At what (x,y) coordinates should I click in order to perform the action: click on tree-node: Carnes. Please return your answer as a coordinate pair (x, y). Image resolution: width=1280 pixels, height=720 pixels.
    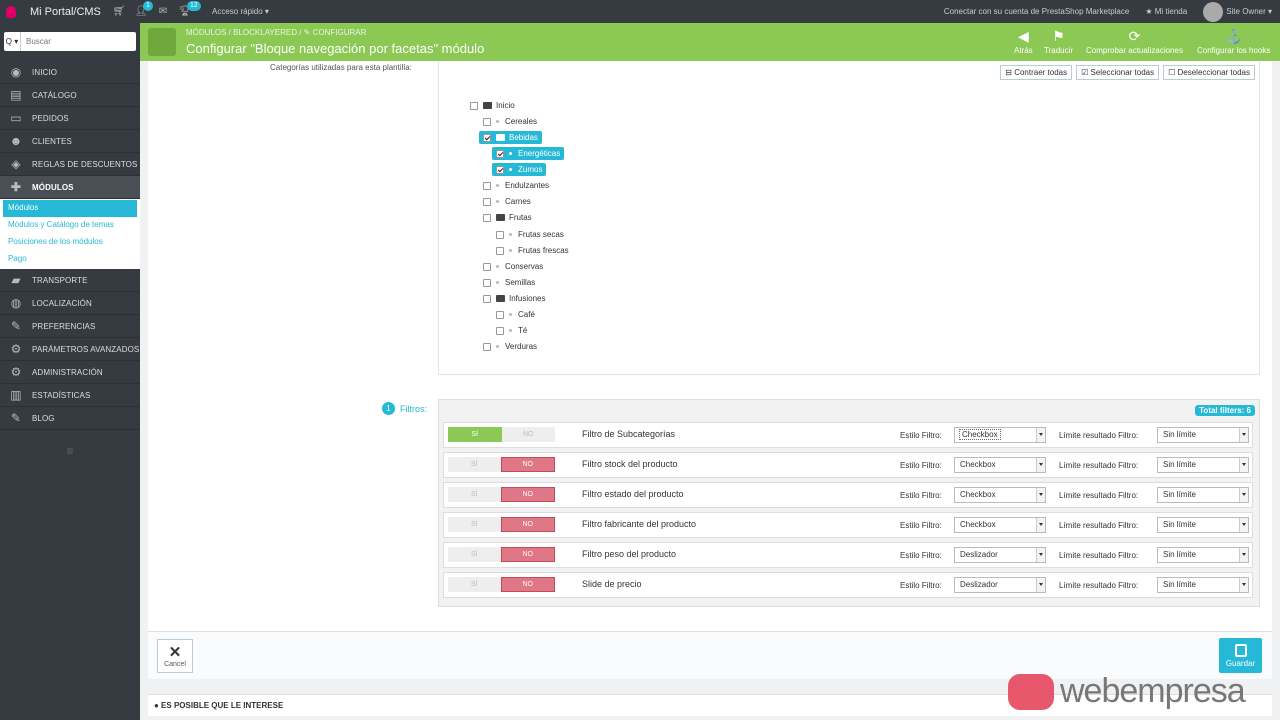
    Looking at the image, I should click on (507, 201).